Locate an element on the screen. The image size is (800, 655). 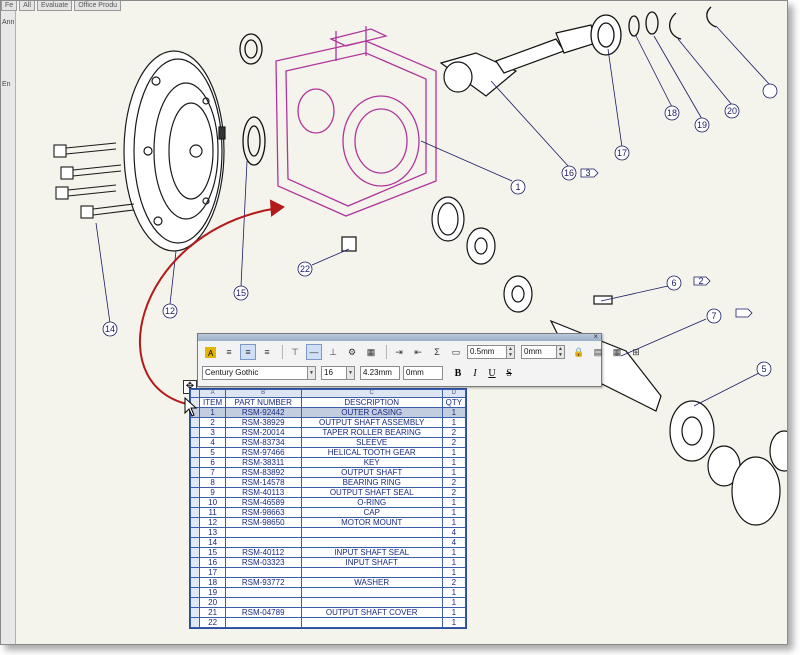
table-properties-icon: ⚙ is located at coordinates (352, 352).